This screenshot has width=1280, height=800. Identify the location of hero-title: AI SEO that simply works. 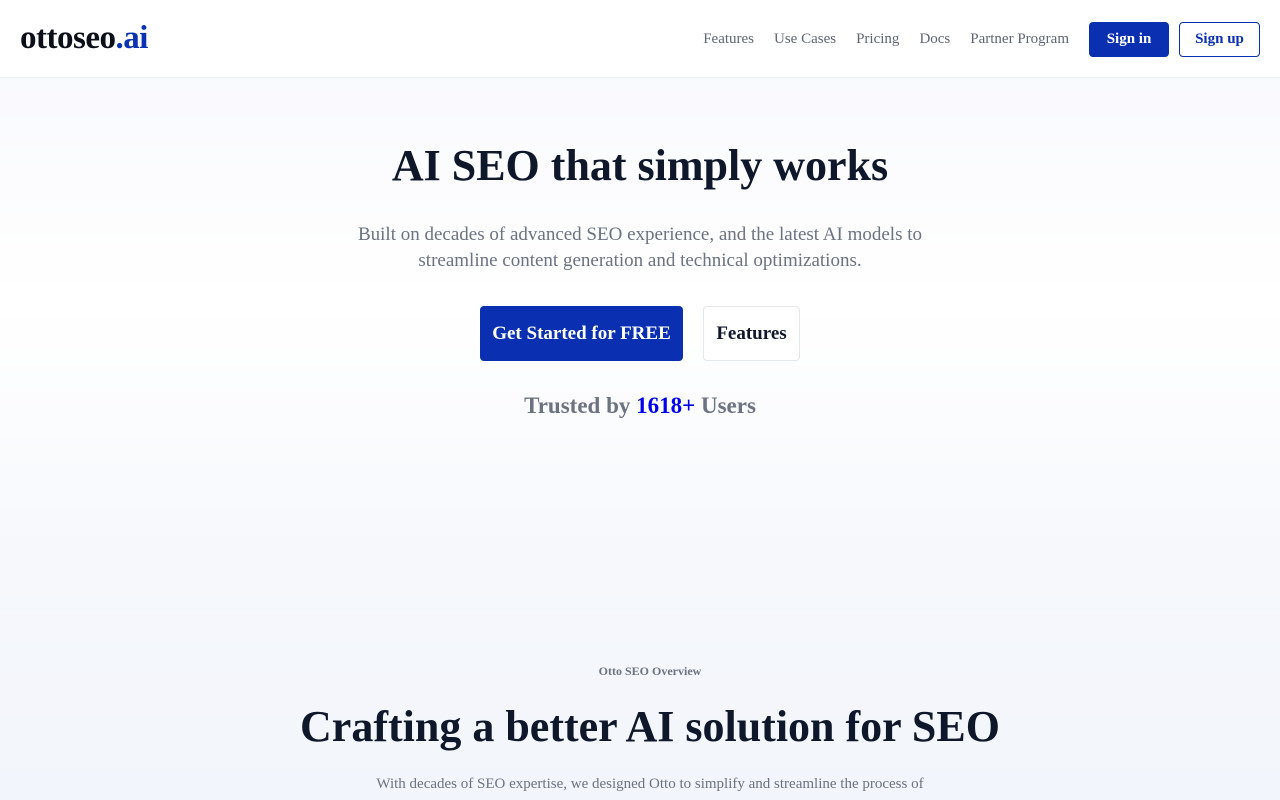
(640, 165).